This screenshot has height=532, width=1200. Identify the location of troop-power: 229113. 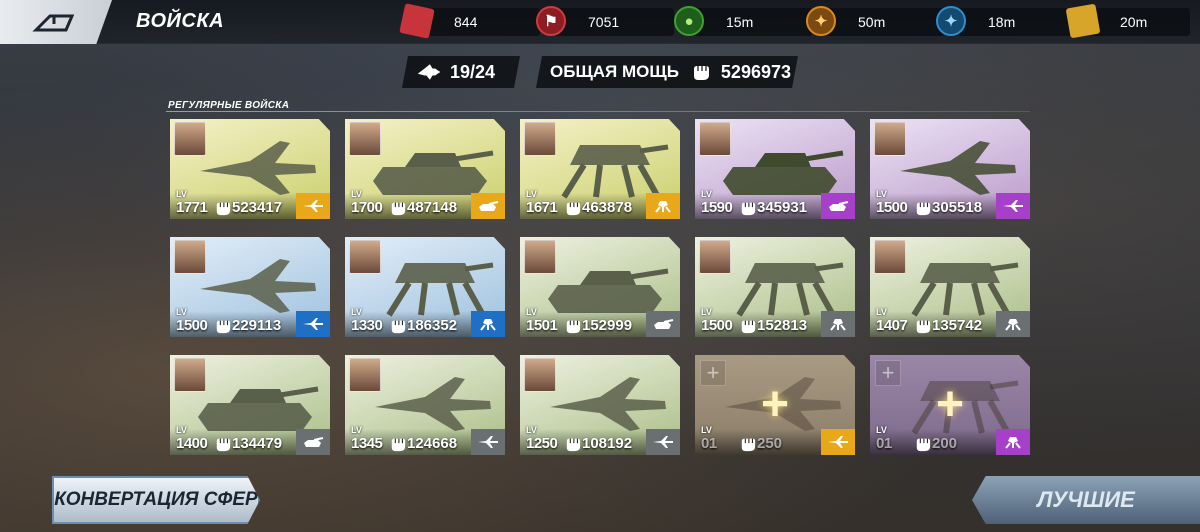
(257, 325).